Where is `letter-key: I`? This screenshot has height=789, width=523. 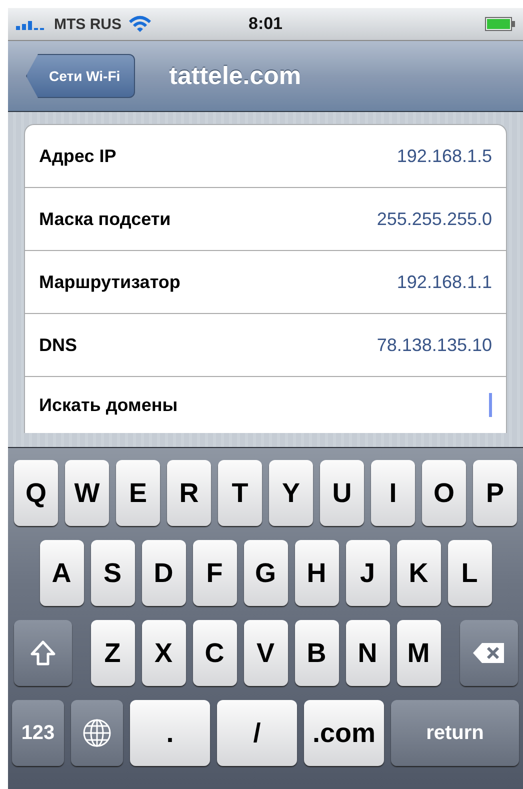
letter-key: I is located at coordinates (393, 493).